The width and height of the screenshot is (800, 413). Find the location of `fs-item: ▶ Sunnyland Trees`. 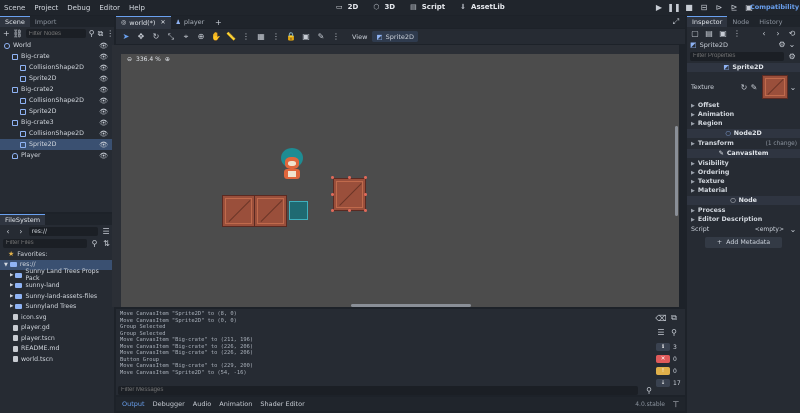

fs-item: ▶ Sunnyland Trees is located at coordinates (57, 307).